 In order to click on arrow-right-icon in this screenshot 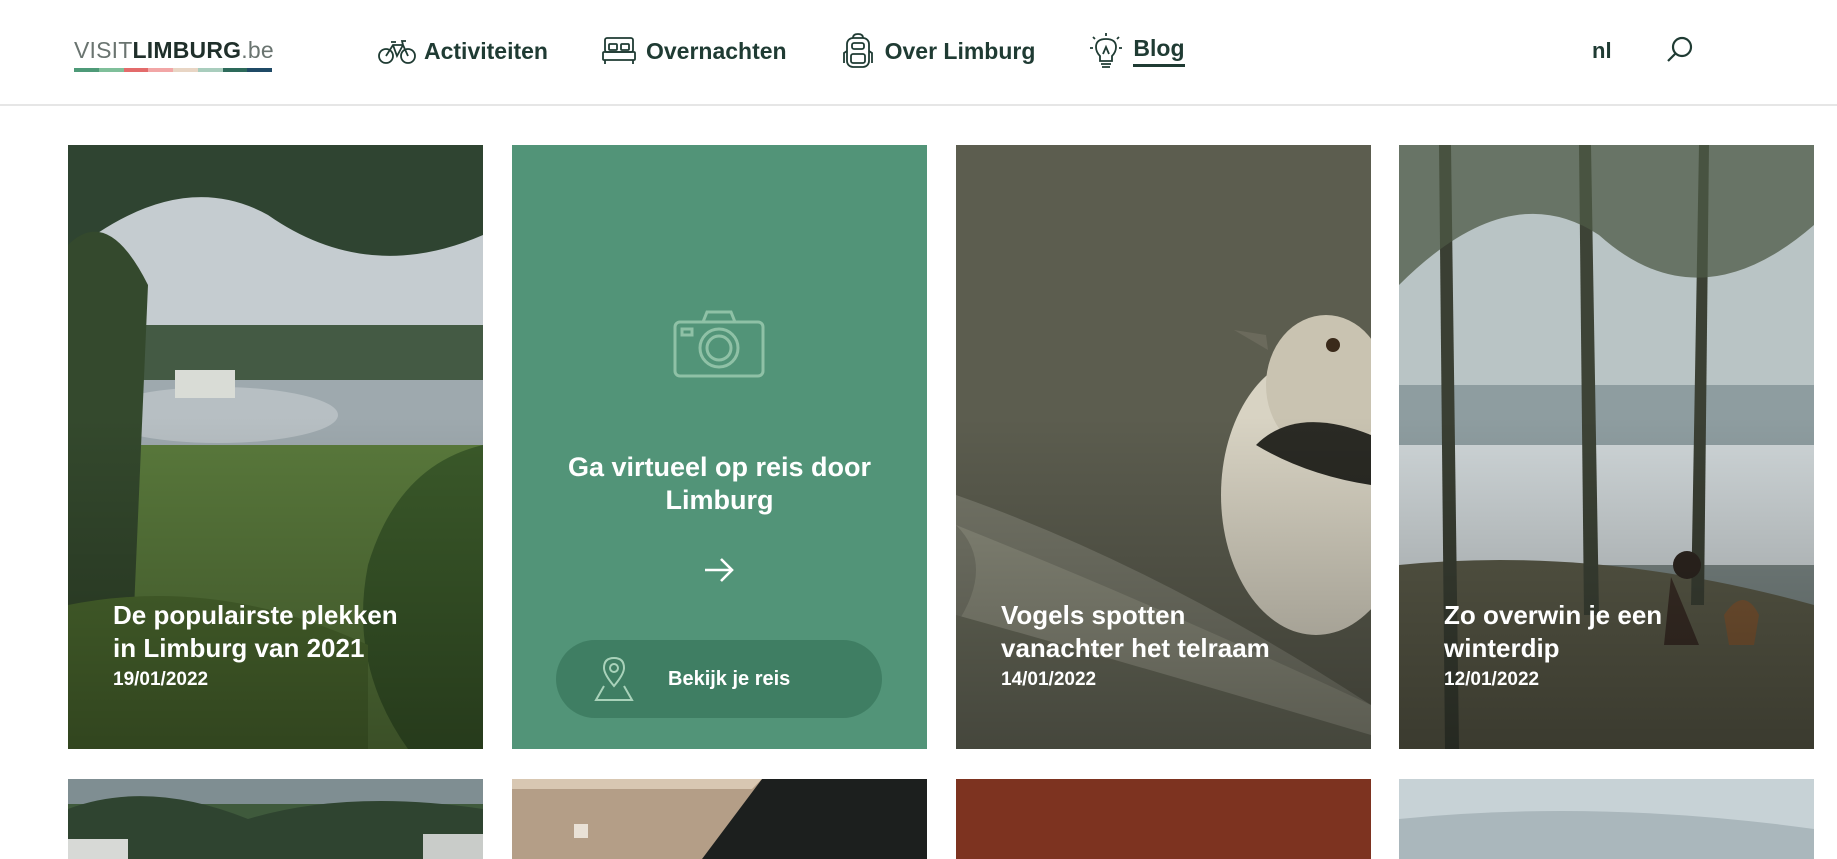, I will do `click(719, 570)`.